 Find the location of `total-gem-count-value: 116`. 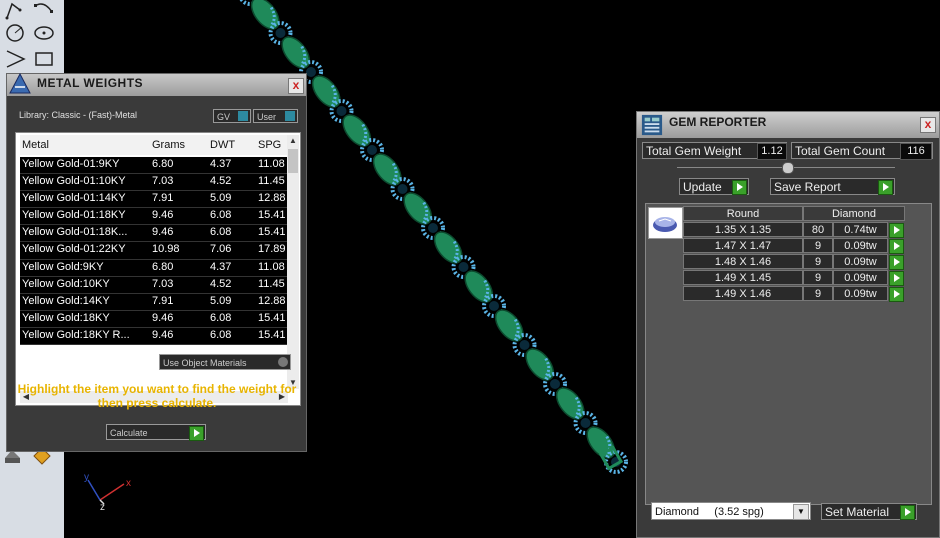

total-gem-count-value: 116 is located at coordinates (916, 151).